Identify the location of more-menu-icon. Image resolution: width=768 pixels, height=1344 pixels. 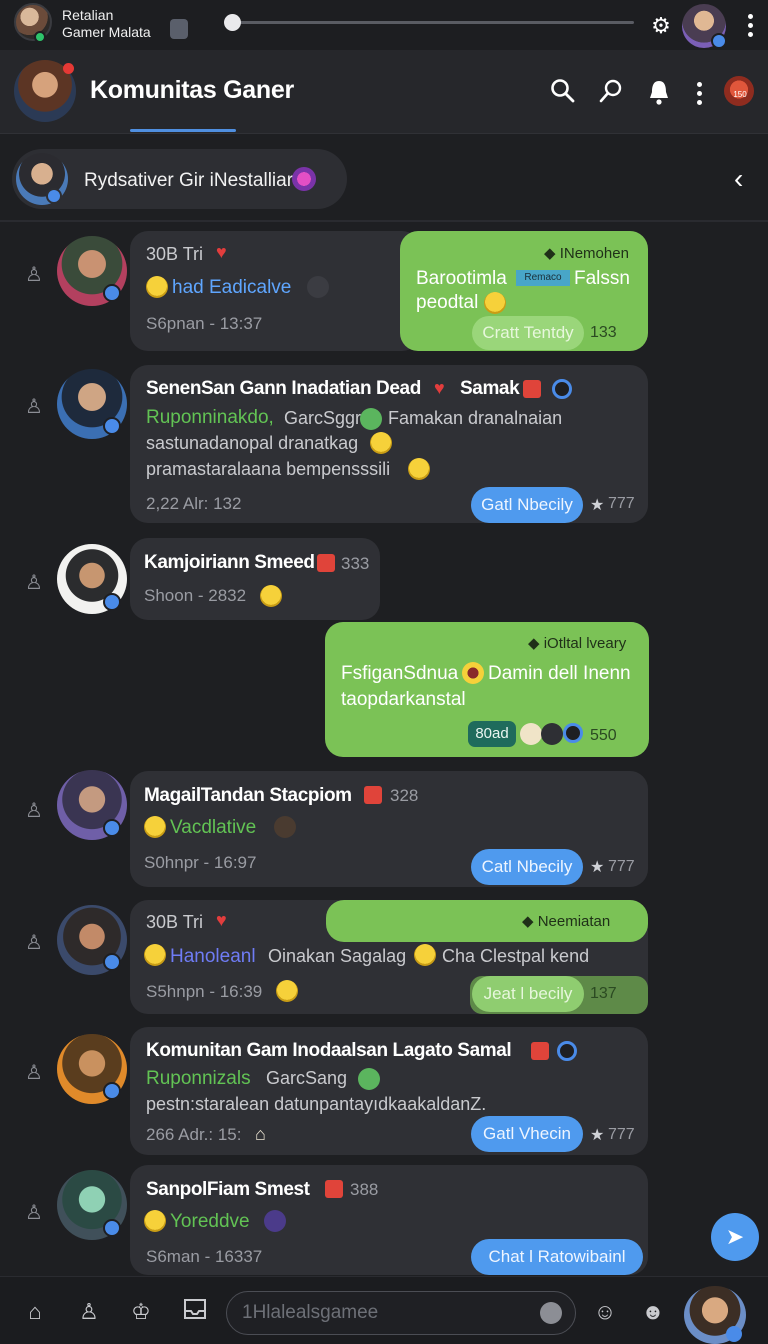
(751, 27).